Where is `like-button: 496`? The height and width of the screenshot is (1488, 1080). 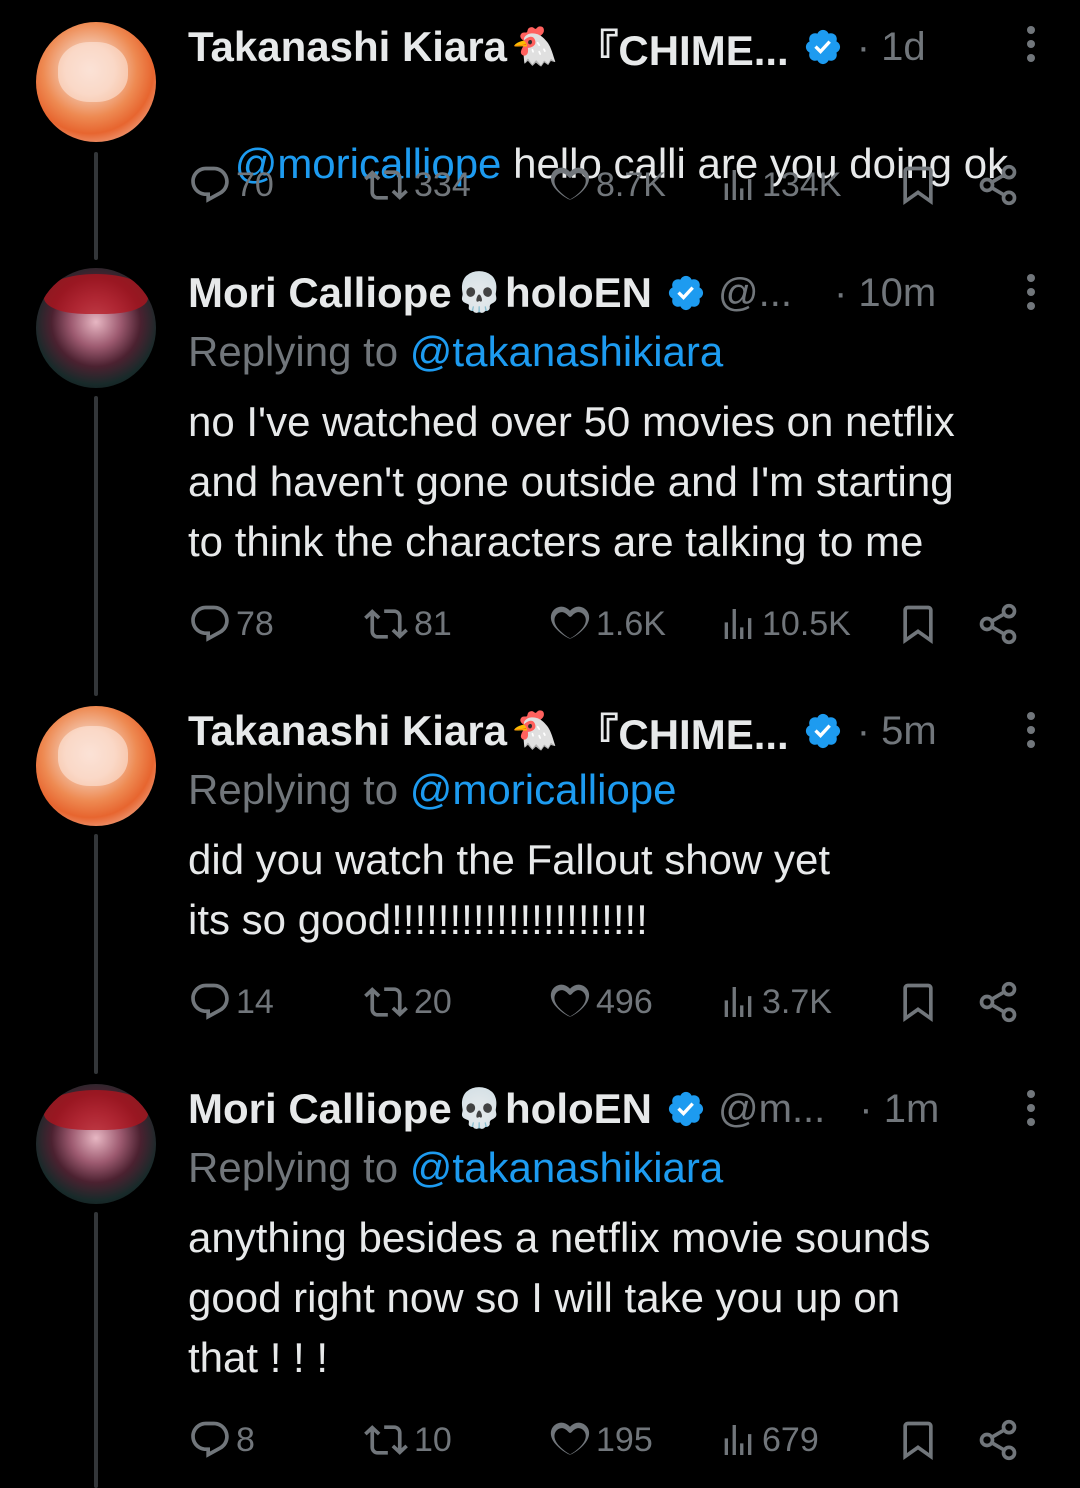 like-button: 496 is located at coordinates (600, 1002).